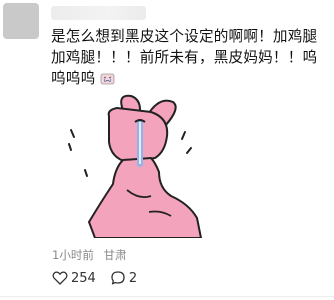 This screenshot has height=300, width=334. I want to click on reply-count: 2, so click(133, 278).